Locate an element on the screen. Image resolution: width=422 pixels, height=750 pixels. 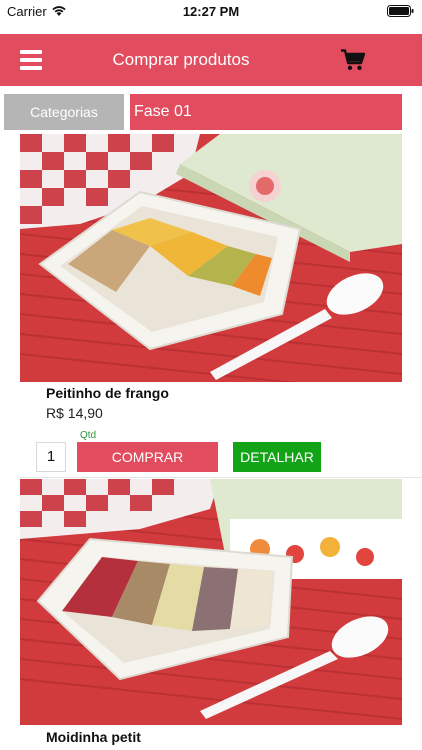
detail-button: DETALHAR is located at coordinates (277, 457).